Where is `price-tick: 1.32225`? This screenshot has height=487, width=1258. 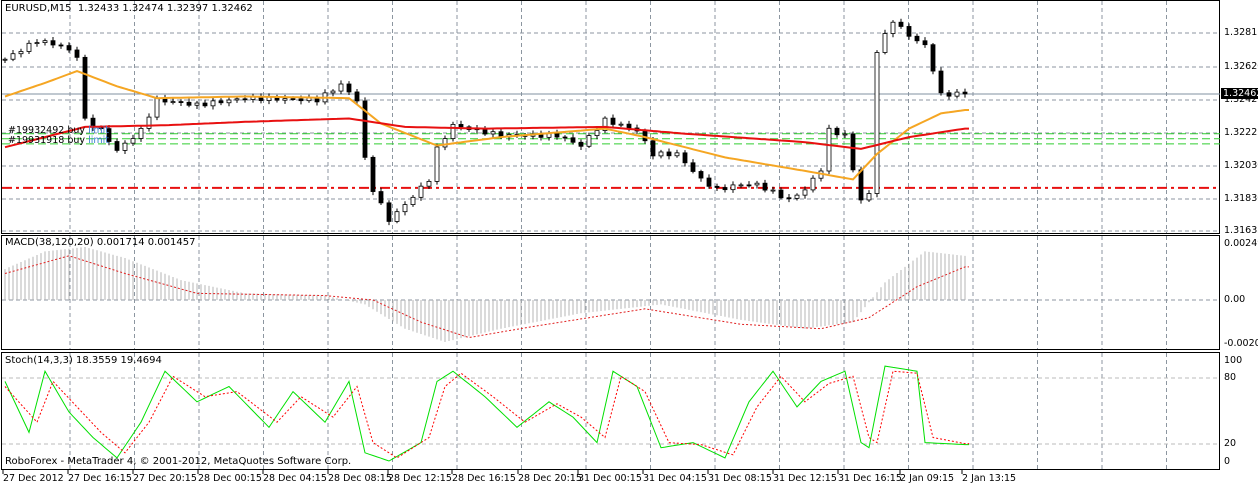 price-tick: 1.32225 is located at coordinates (1241, 132).